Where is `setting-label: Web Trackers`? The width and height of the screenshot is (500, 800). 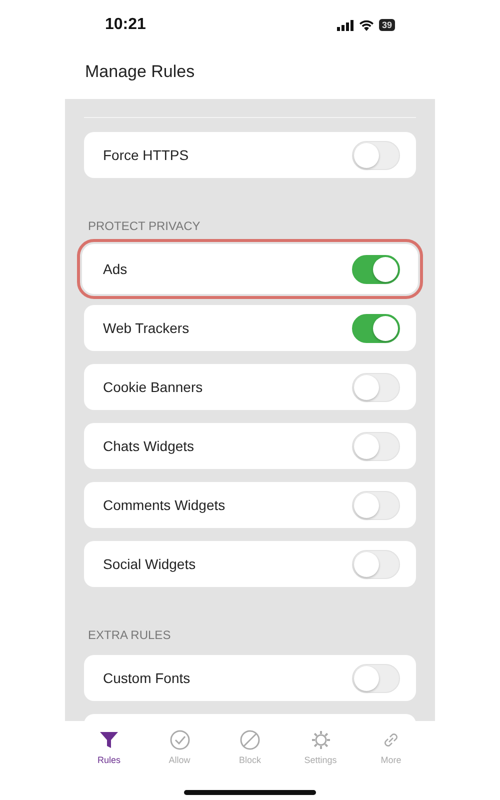
setting-label: Web Trackers is located at coordinates (146, 328).